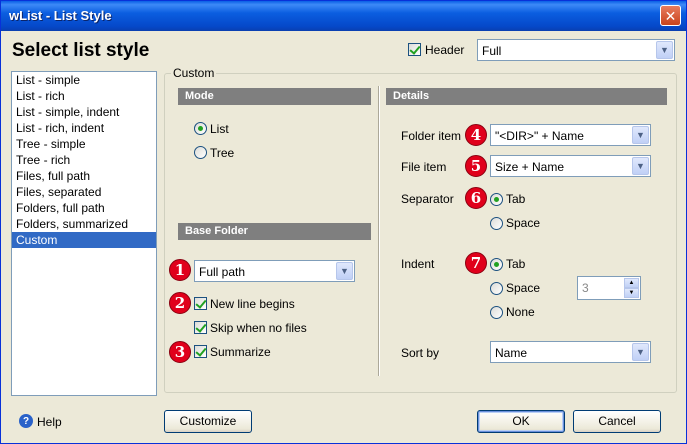 Image resolution: width=687 pixels, height=444 pixels. I want to click on indent-space-label: Space, so click(523, 288).